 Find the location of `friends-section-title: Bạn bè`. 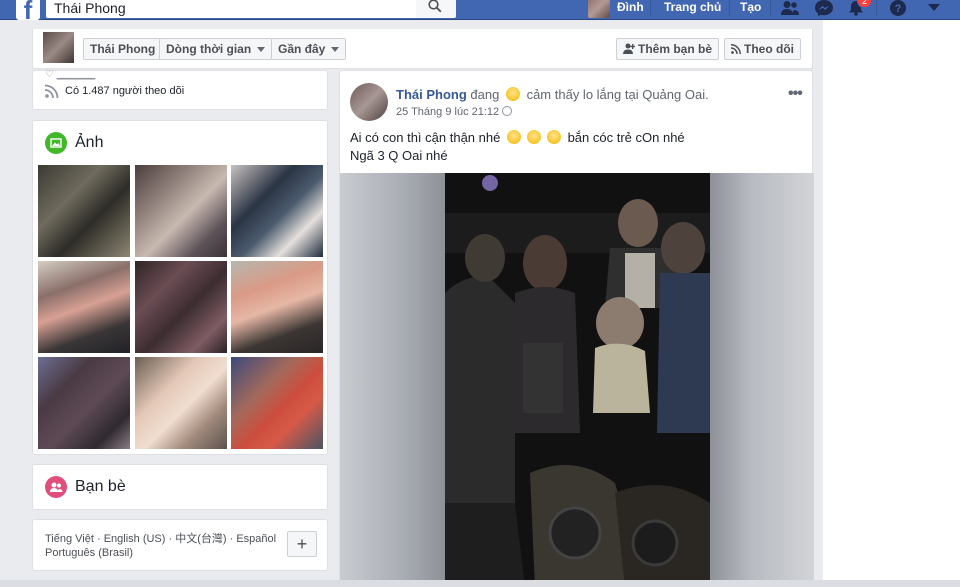

friends-section-title: Bạn bè is located at coordinates (85, 487).